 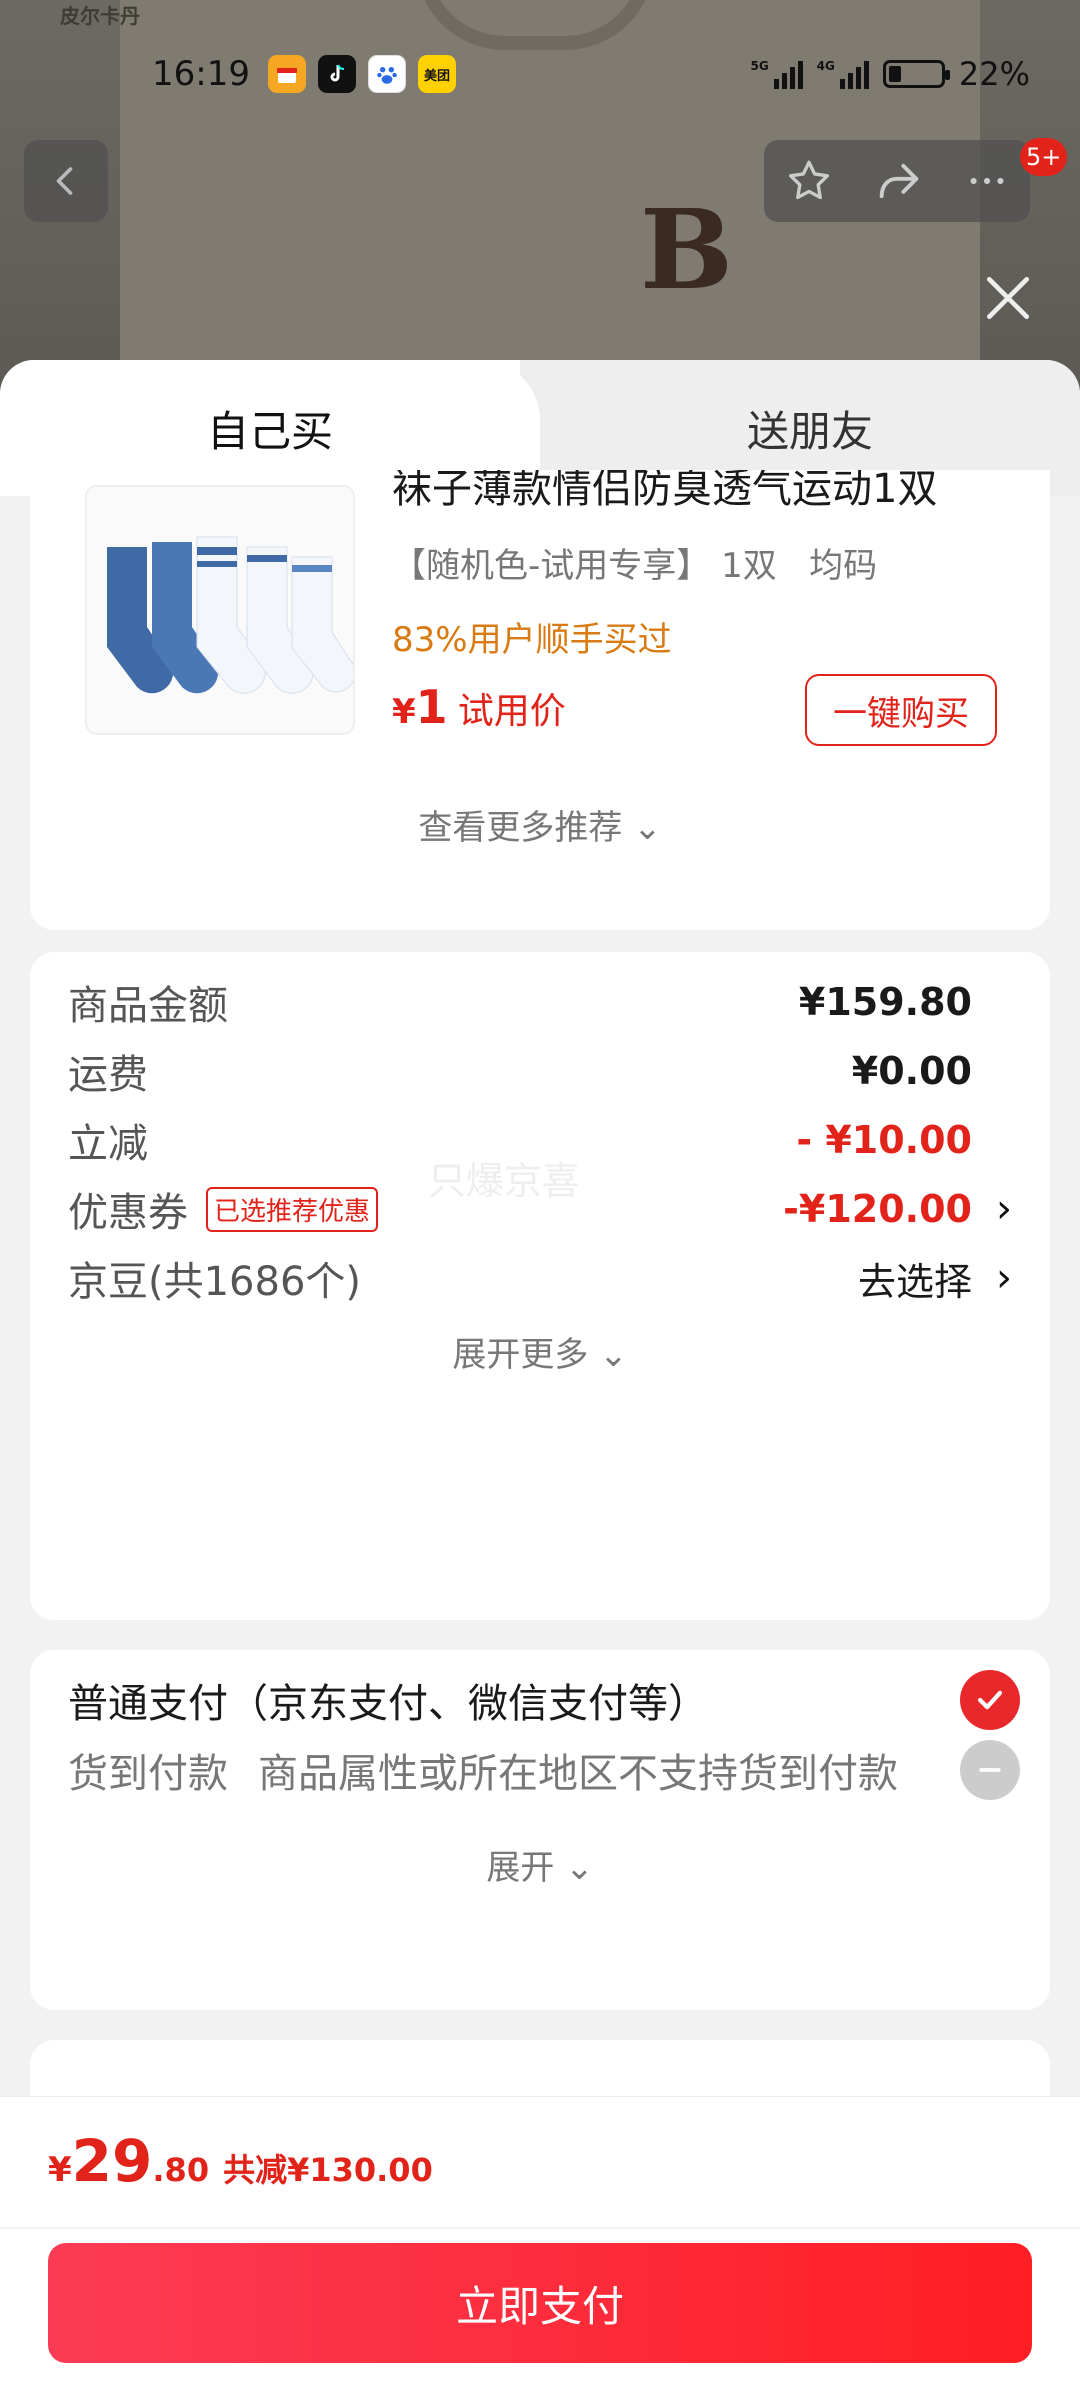 What do you see at coordinates (520, 1004) in the screenshot?
I see `summary-row-goods-amount: 商品金额 ¥159.80` at bounding box center [520, 1004].